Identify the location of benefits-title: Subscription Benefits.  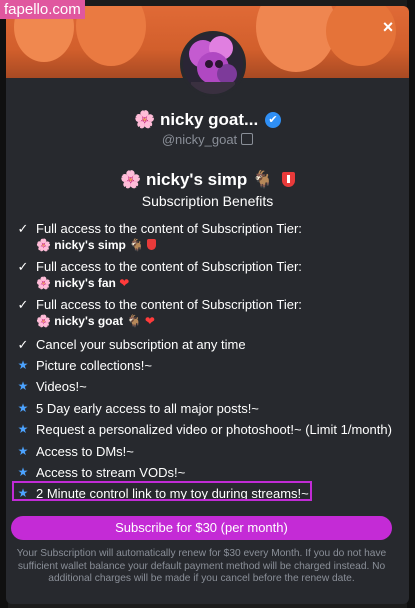
(207, 201).